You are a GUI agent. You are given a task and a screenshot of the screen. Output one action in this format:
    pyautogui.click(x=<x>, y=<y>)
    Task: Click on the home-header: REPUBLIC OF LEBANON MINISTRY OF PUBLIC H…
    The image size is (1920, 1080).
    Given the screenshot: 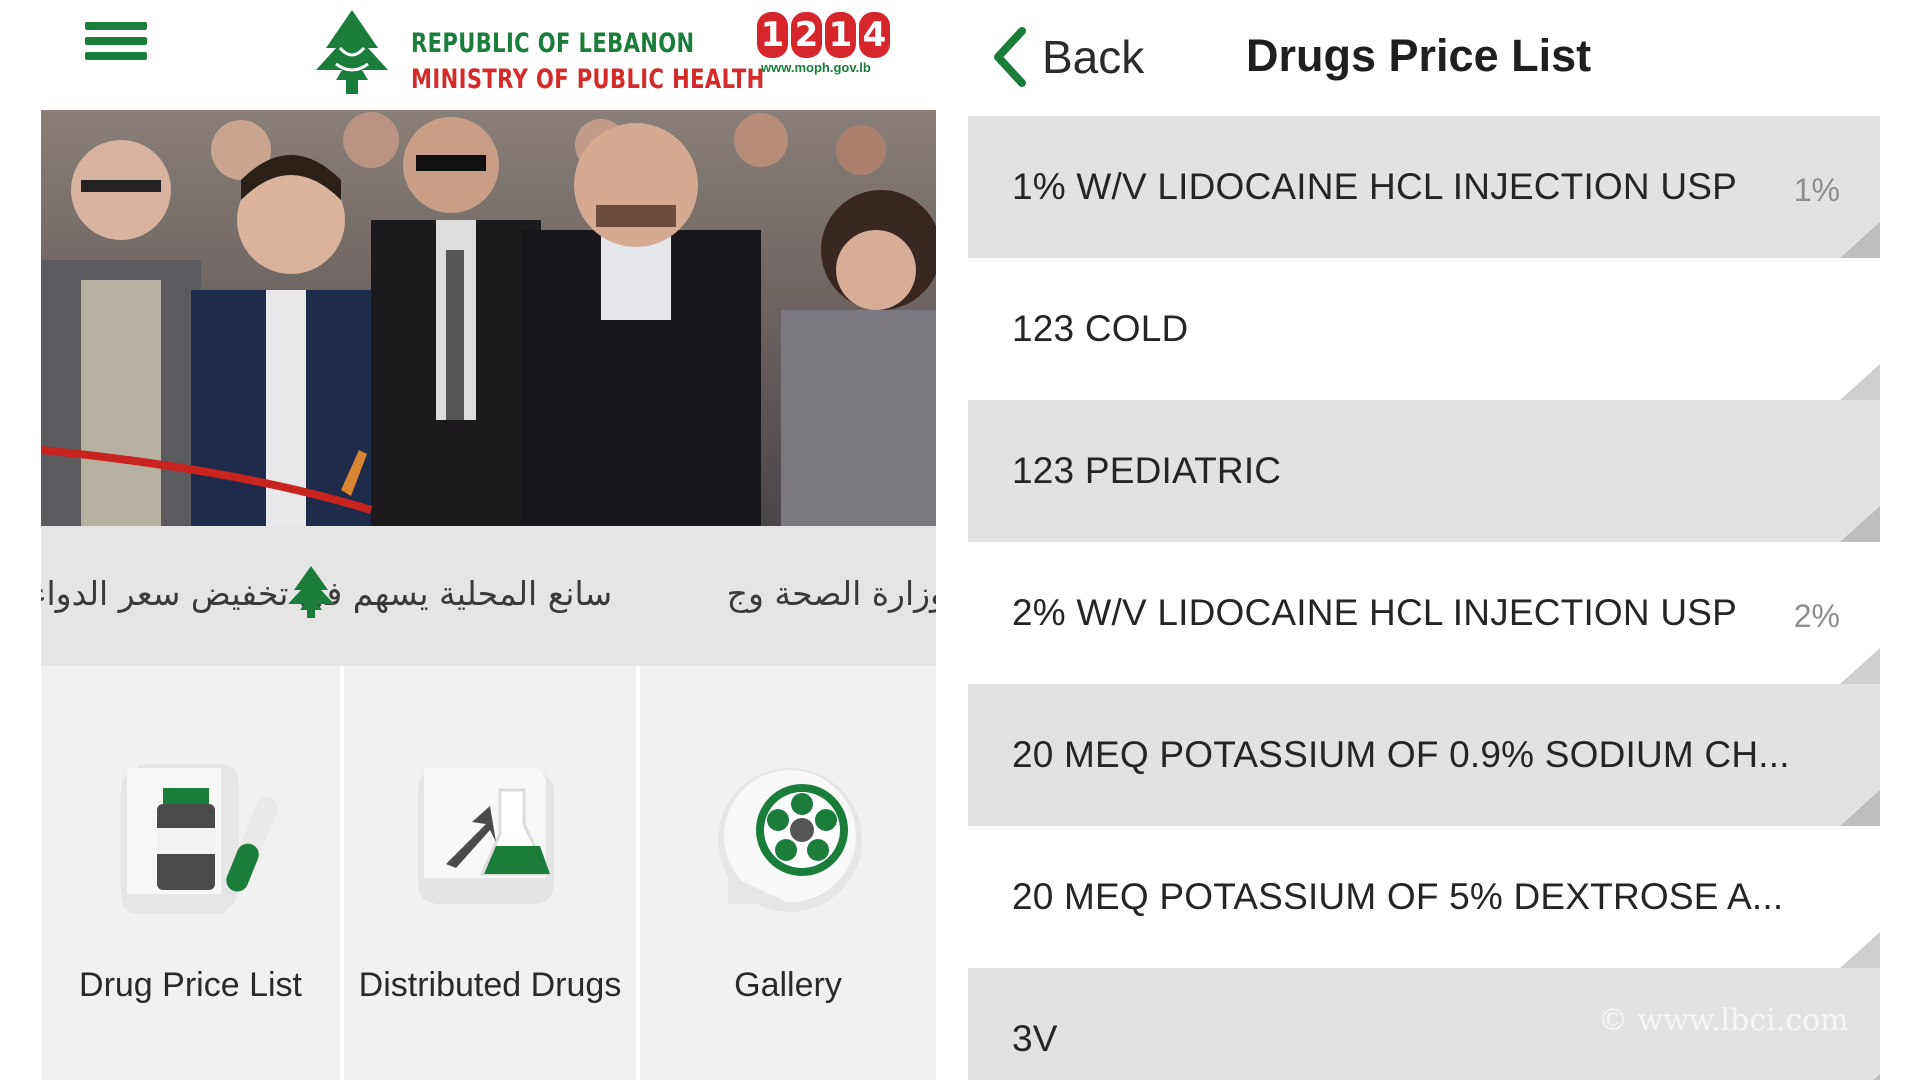 What is the action you would take?
    pyautogui.click(x=488, y=55)
    